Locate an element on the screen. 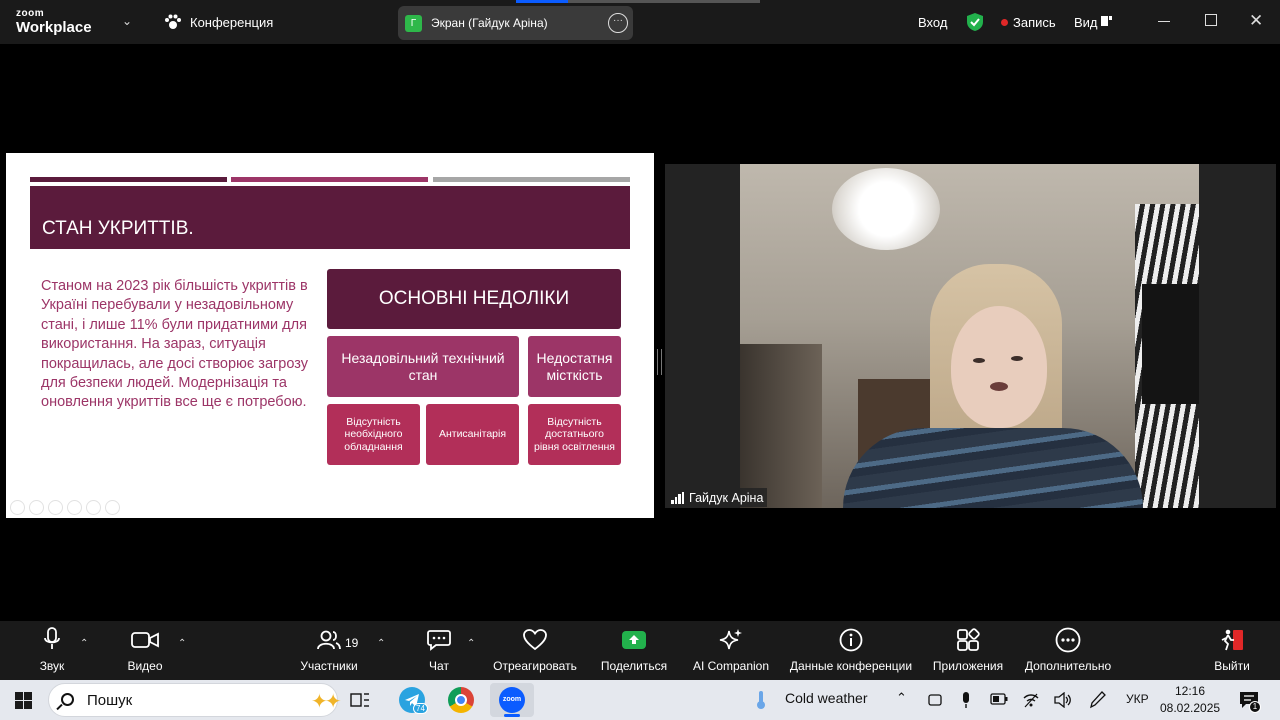 The image size is (1280, 720). view-button: Вид is located at coordinates (1086, 22).